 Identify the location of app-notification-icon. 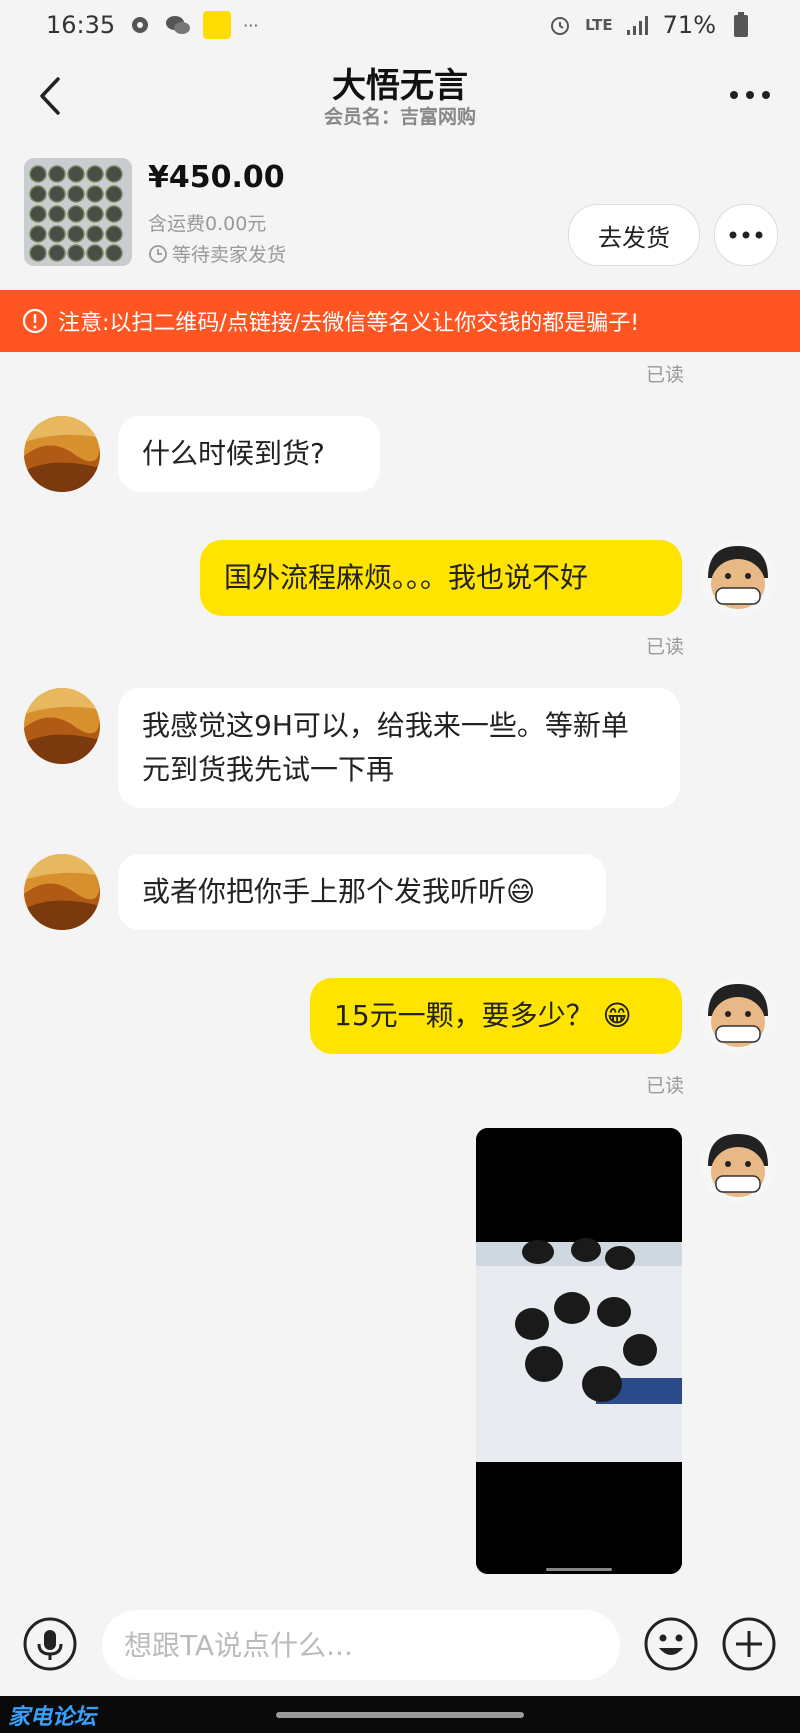
(217, 25).